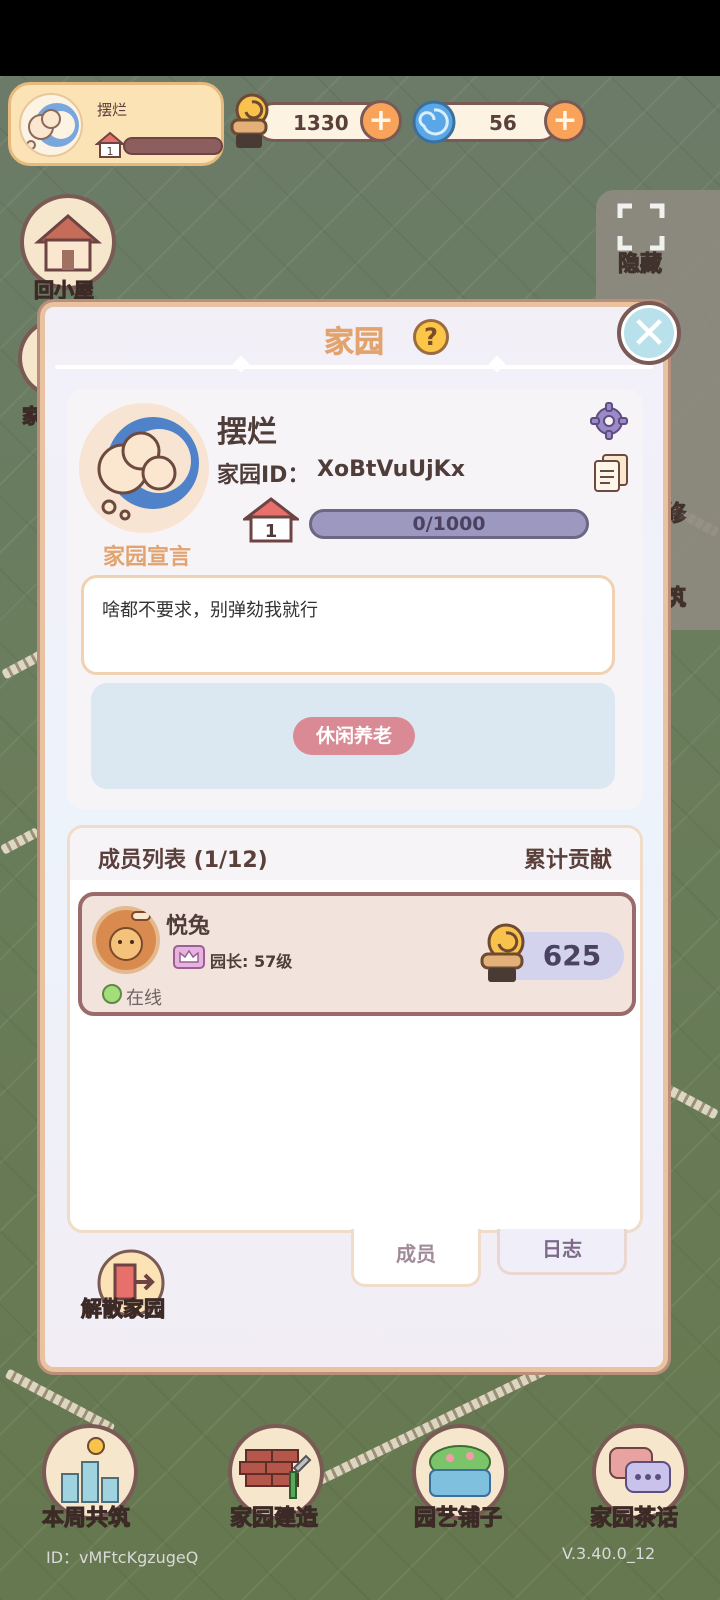  I want to click on home-tag: 休闲养老, so click(354, 736).